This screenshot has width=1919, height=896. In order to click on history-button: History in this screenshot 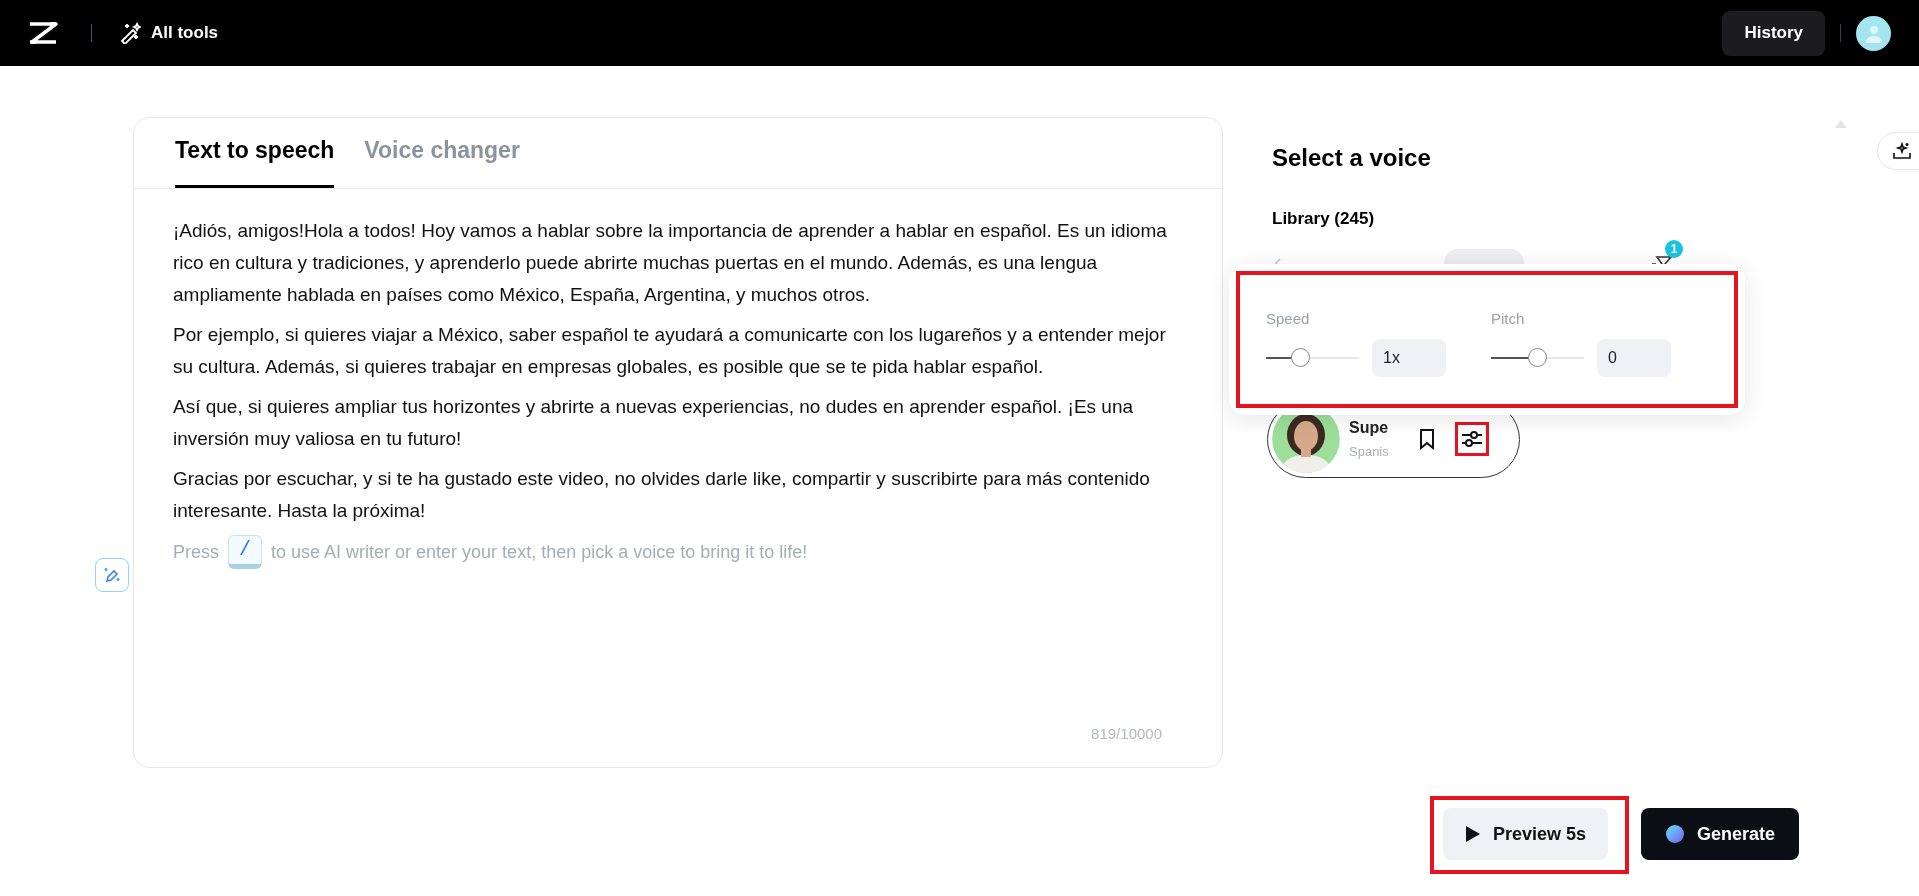, I will do `click(1773, 33)`.